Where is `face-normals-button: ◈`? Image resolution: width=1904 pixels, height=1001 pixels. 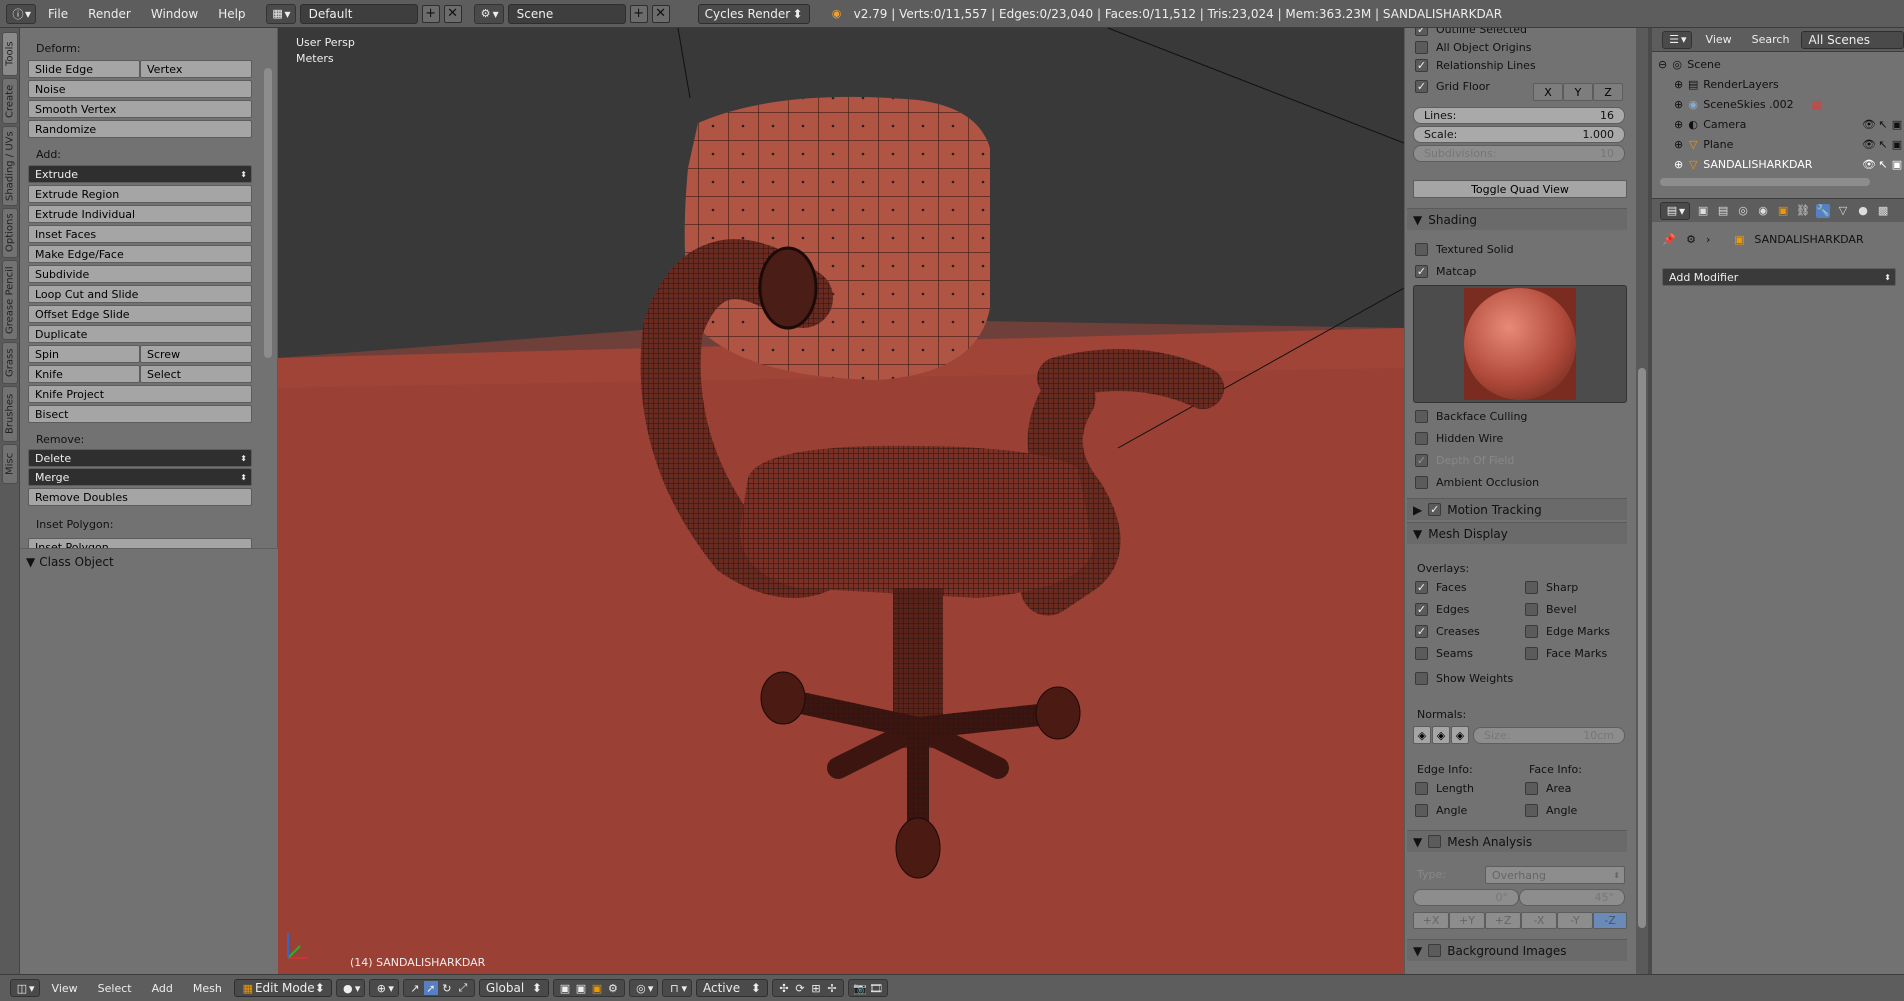
face-normals-button: ◈ is located at coordinates (1460, 735).